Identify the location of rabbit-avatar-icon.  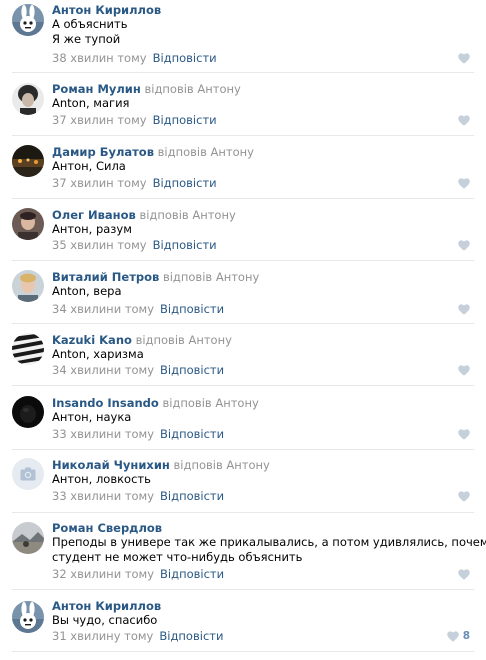
(28, 617).